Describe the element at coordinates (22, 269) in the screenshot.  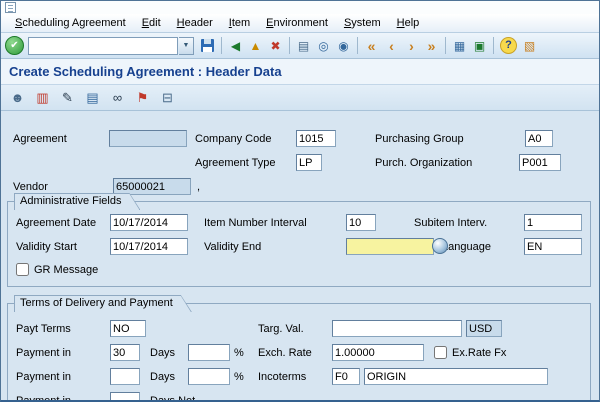
I see `gr-message-checkbox` at that location.